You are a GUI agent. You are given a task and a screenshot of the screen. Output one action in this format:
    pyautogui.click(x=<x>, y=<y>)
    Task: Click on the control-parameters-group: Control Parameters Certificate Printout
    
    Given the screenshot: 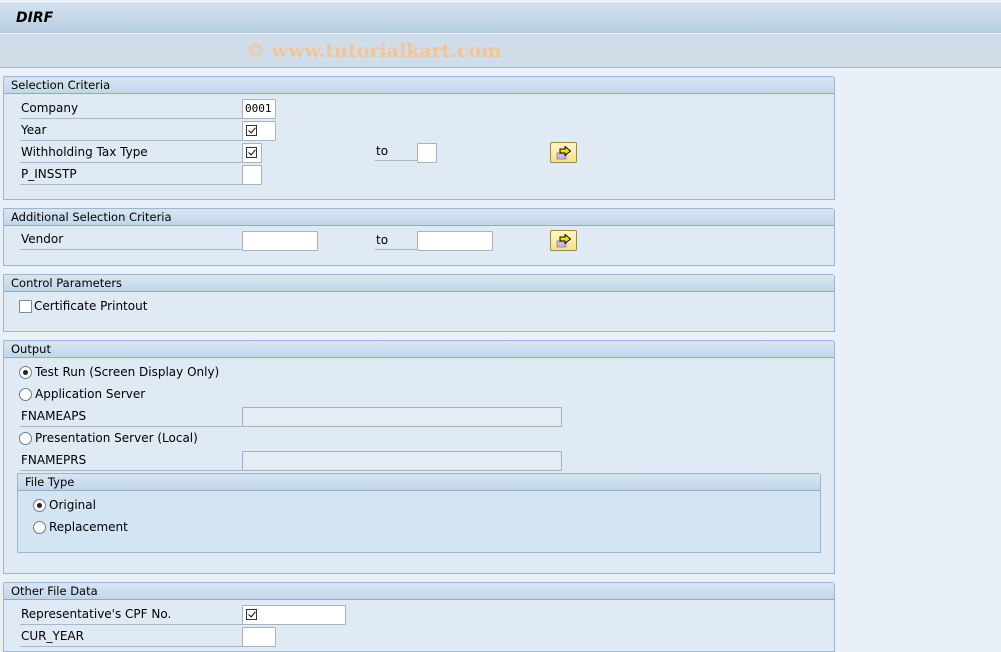 What is the action you would take?
    pyautogui.click(x=419, y=303)
    